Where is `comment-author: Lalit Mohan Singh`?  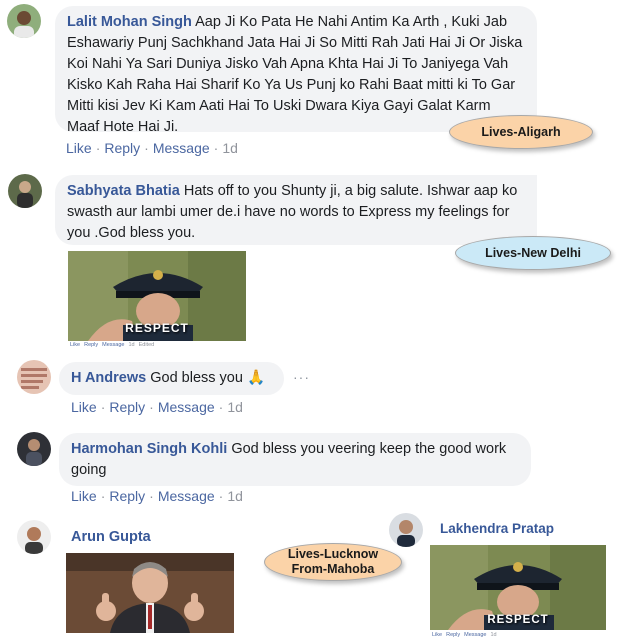
comment-author: Lalit Mohan Singh is located at coordinates (129, 22).